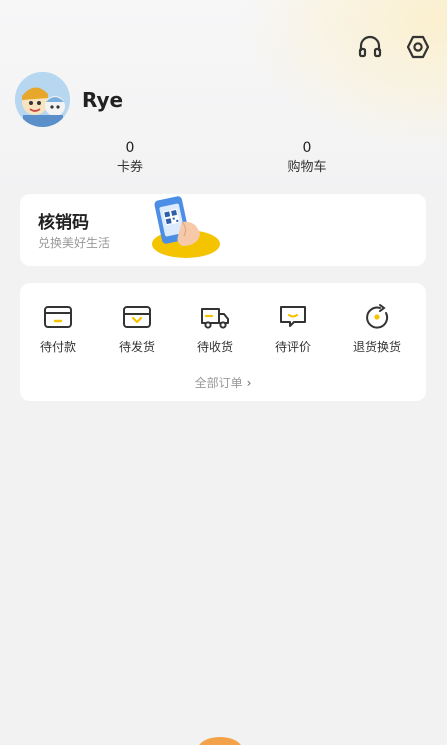  I want to click on phone-qr-illustration, so click(186, 227).